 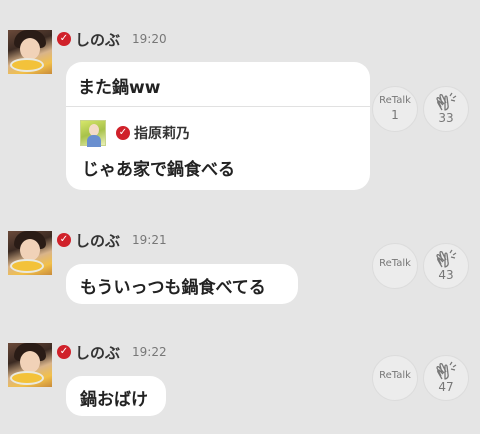 I want to click on message-bubble: 鍋おばけ, so click(x=116, y=396).